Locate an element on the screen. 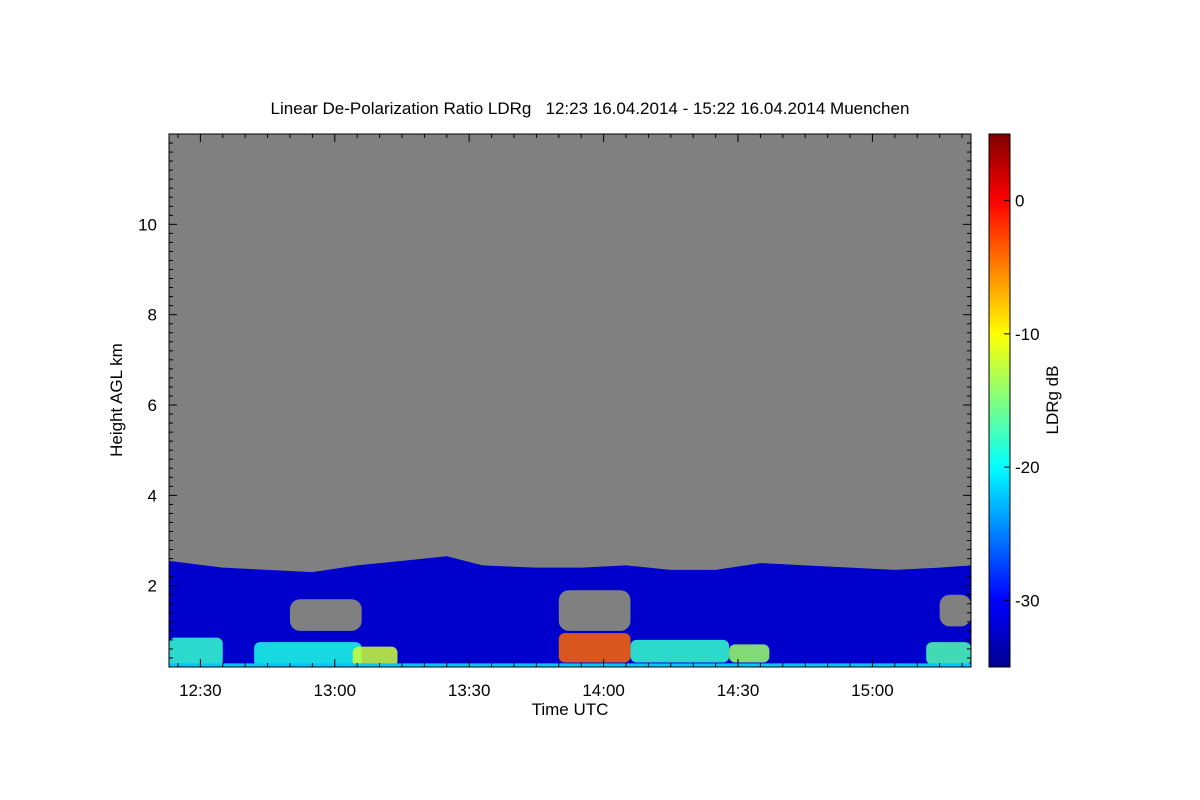  colorbar-tick-label: -10 is located at coordinates (1027, 334).